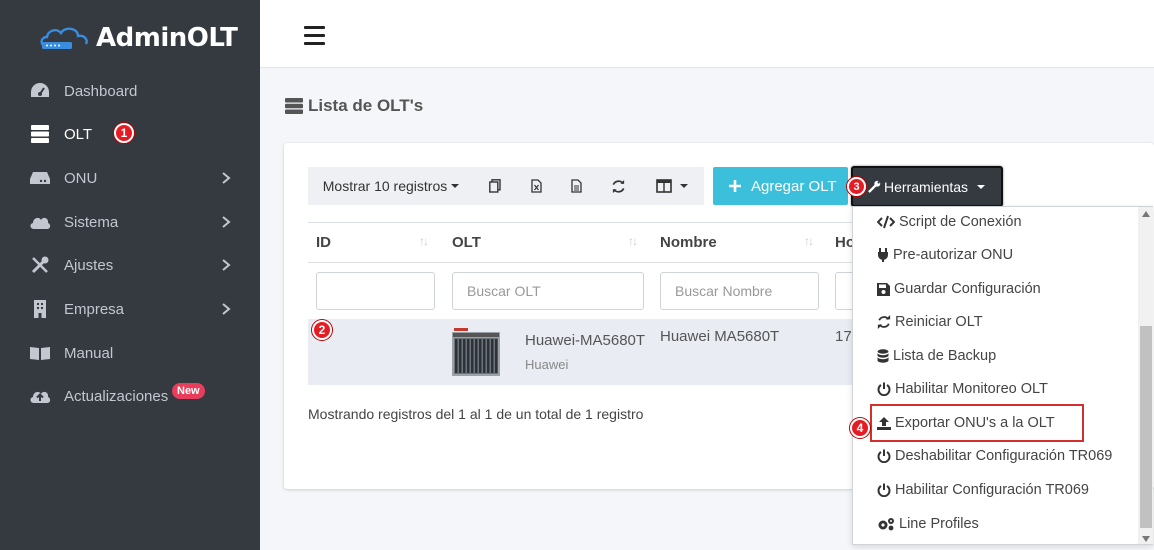 This screenshot has width=1154, height=550. I want to click on menu-item-label: Script de Conexión, so click(960, 222).